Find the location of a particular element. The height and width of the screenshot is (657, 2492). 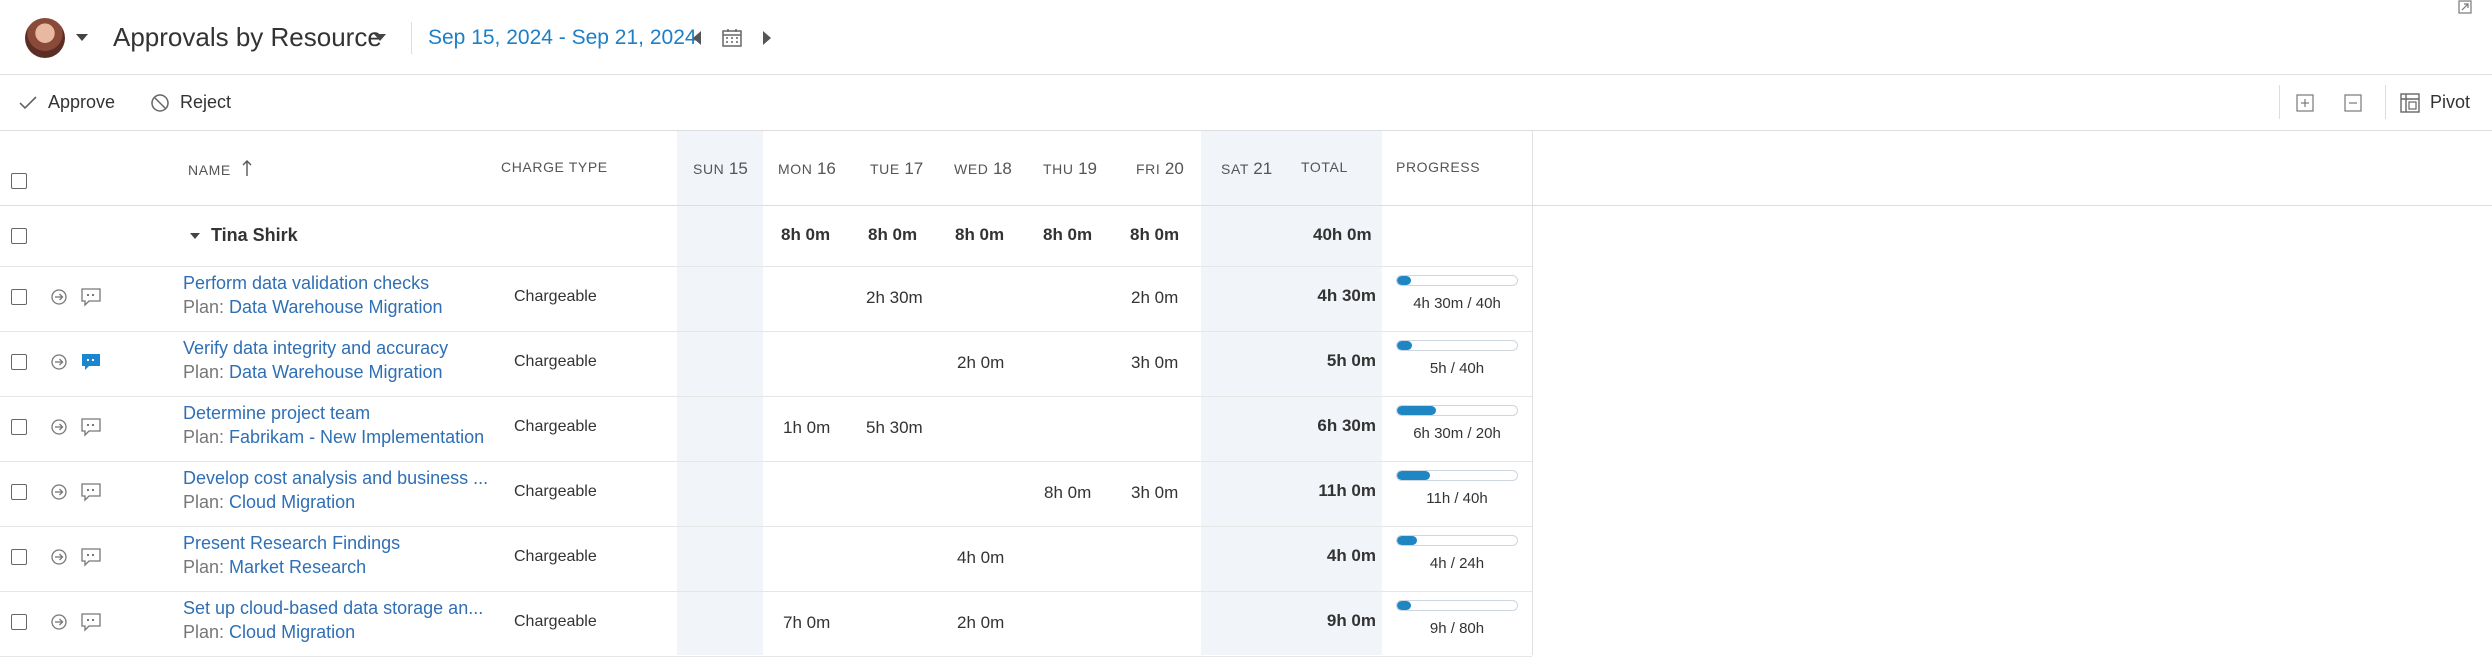

avatar-chevron-down-icon is located at coordinates (82, 37).